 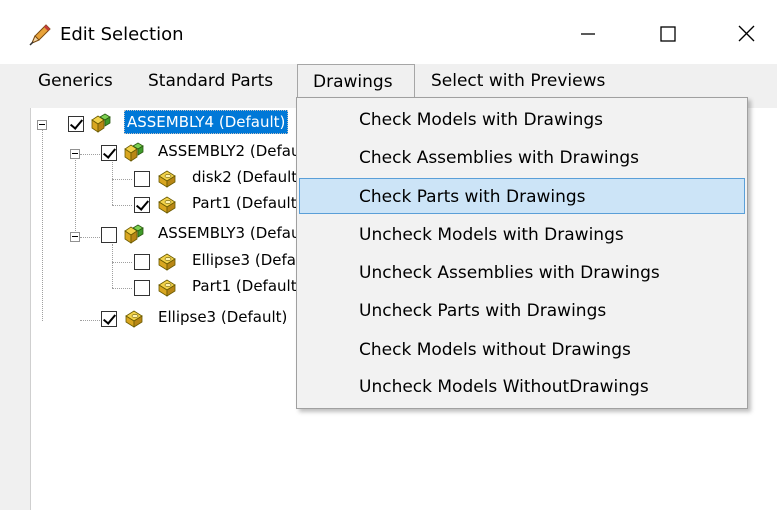 What do you see at coordinates (522, 311) in the screenshot?
I see `menu-item-uncheck-parts-with-drawings: Uncheck Parts with Drawings` at bounding box center [522, 311].